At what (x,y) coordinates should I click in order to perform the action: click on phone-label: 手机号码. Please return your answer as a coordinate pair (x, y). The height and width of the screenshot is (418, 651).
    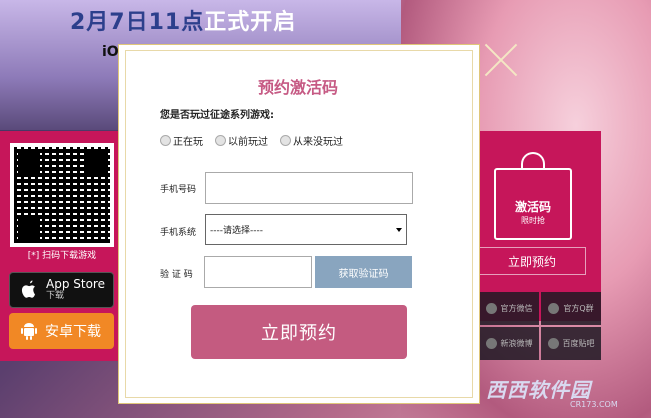
    Looking at the image, I should click on (178, 190).